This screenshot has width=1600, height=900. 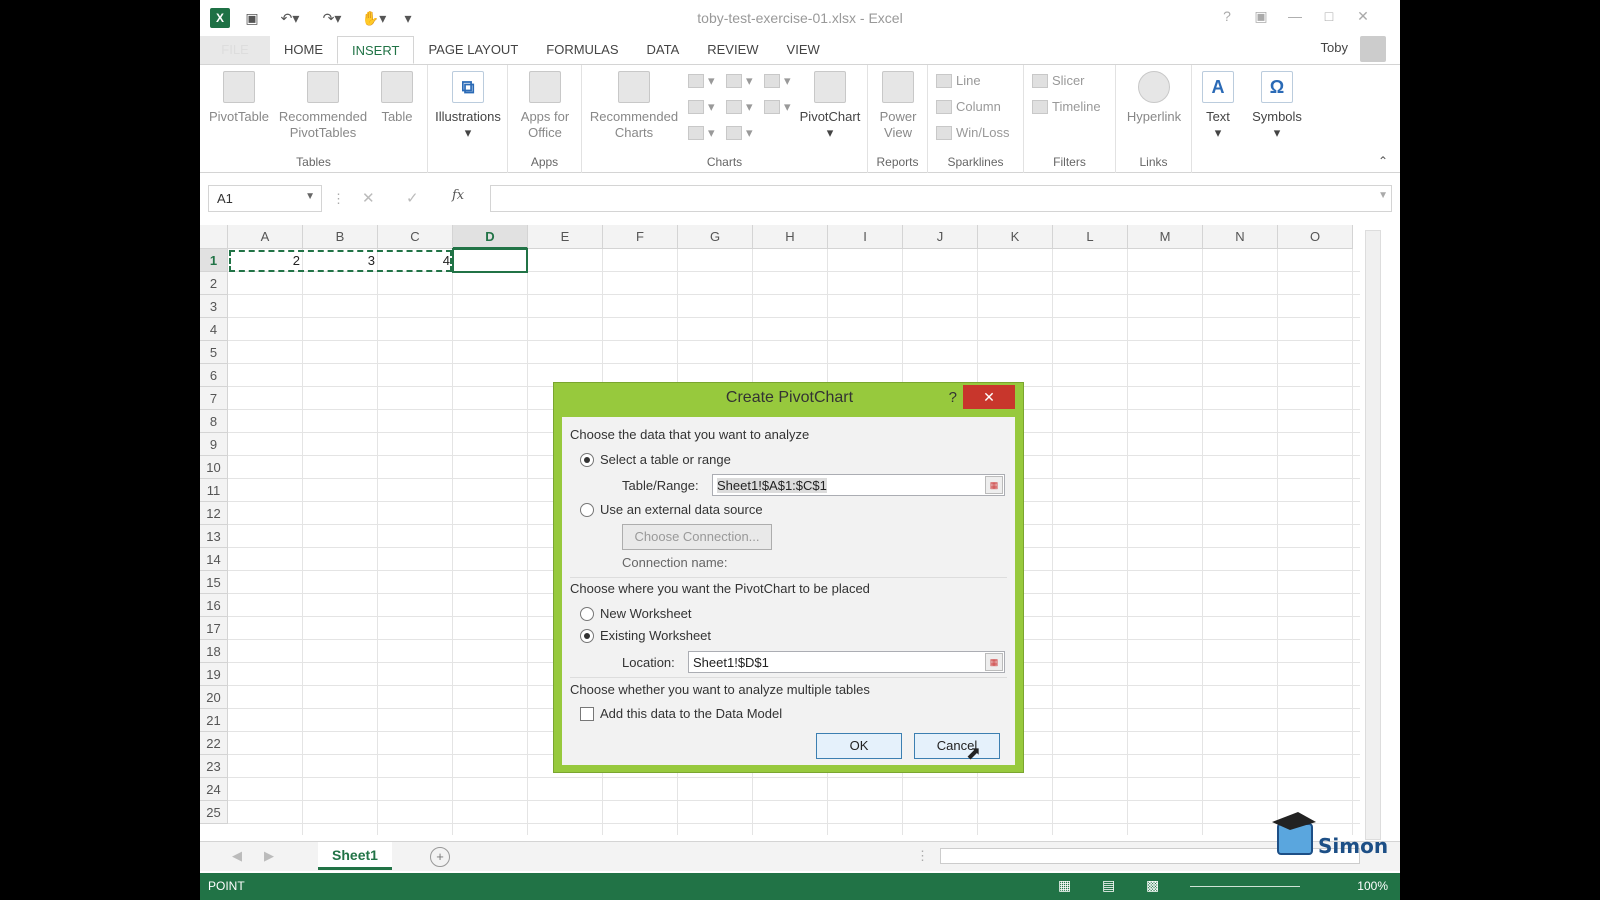 What do you see at coordinates (922, 856) in the screenshot?
I see `tab-split-dots-icon: ⋮` at bounding box center [922, 856].